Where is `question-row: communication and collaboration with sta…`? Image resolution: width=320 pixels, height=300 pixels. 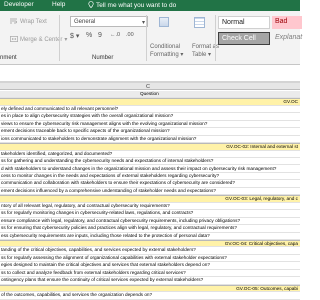
question-row: communication and collaboration with sta… is located at coordinates (150, 184).